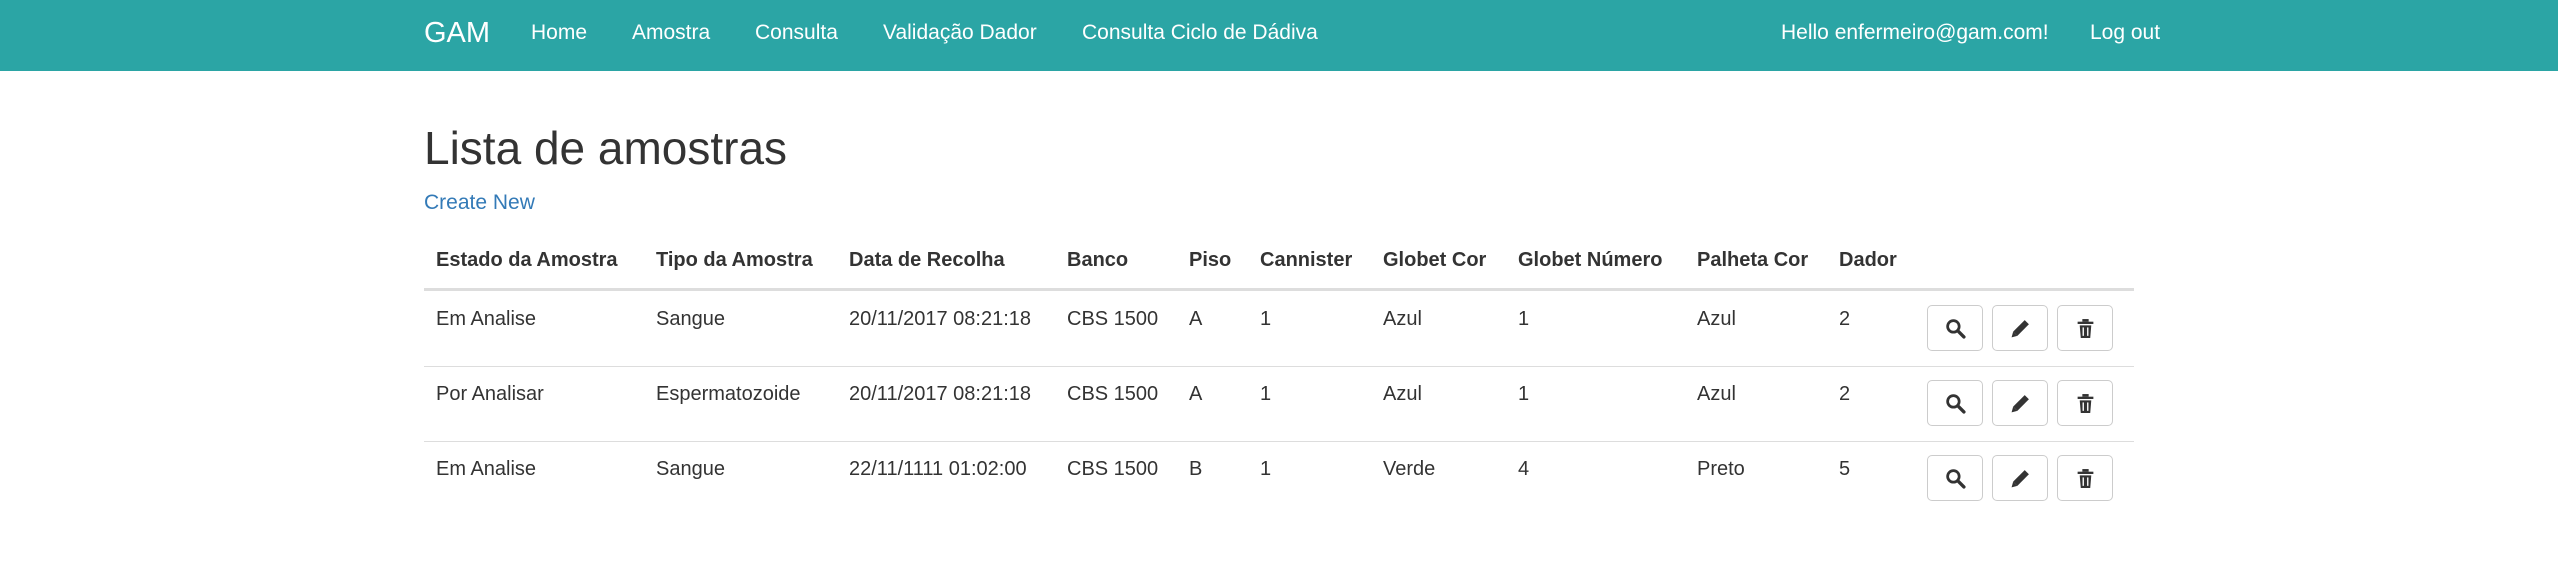 This screenshot has width=2558, height=567. I want to click on column-header-banco: Banco, so click(1098, 260).